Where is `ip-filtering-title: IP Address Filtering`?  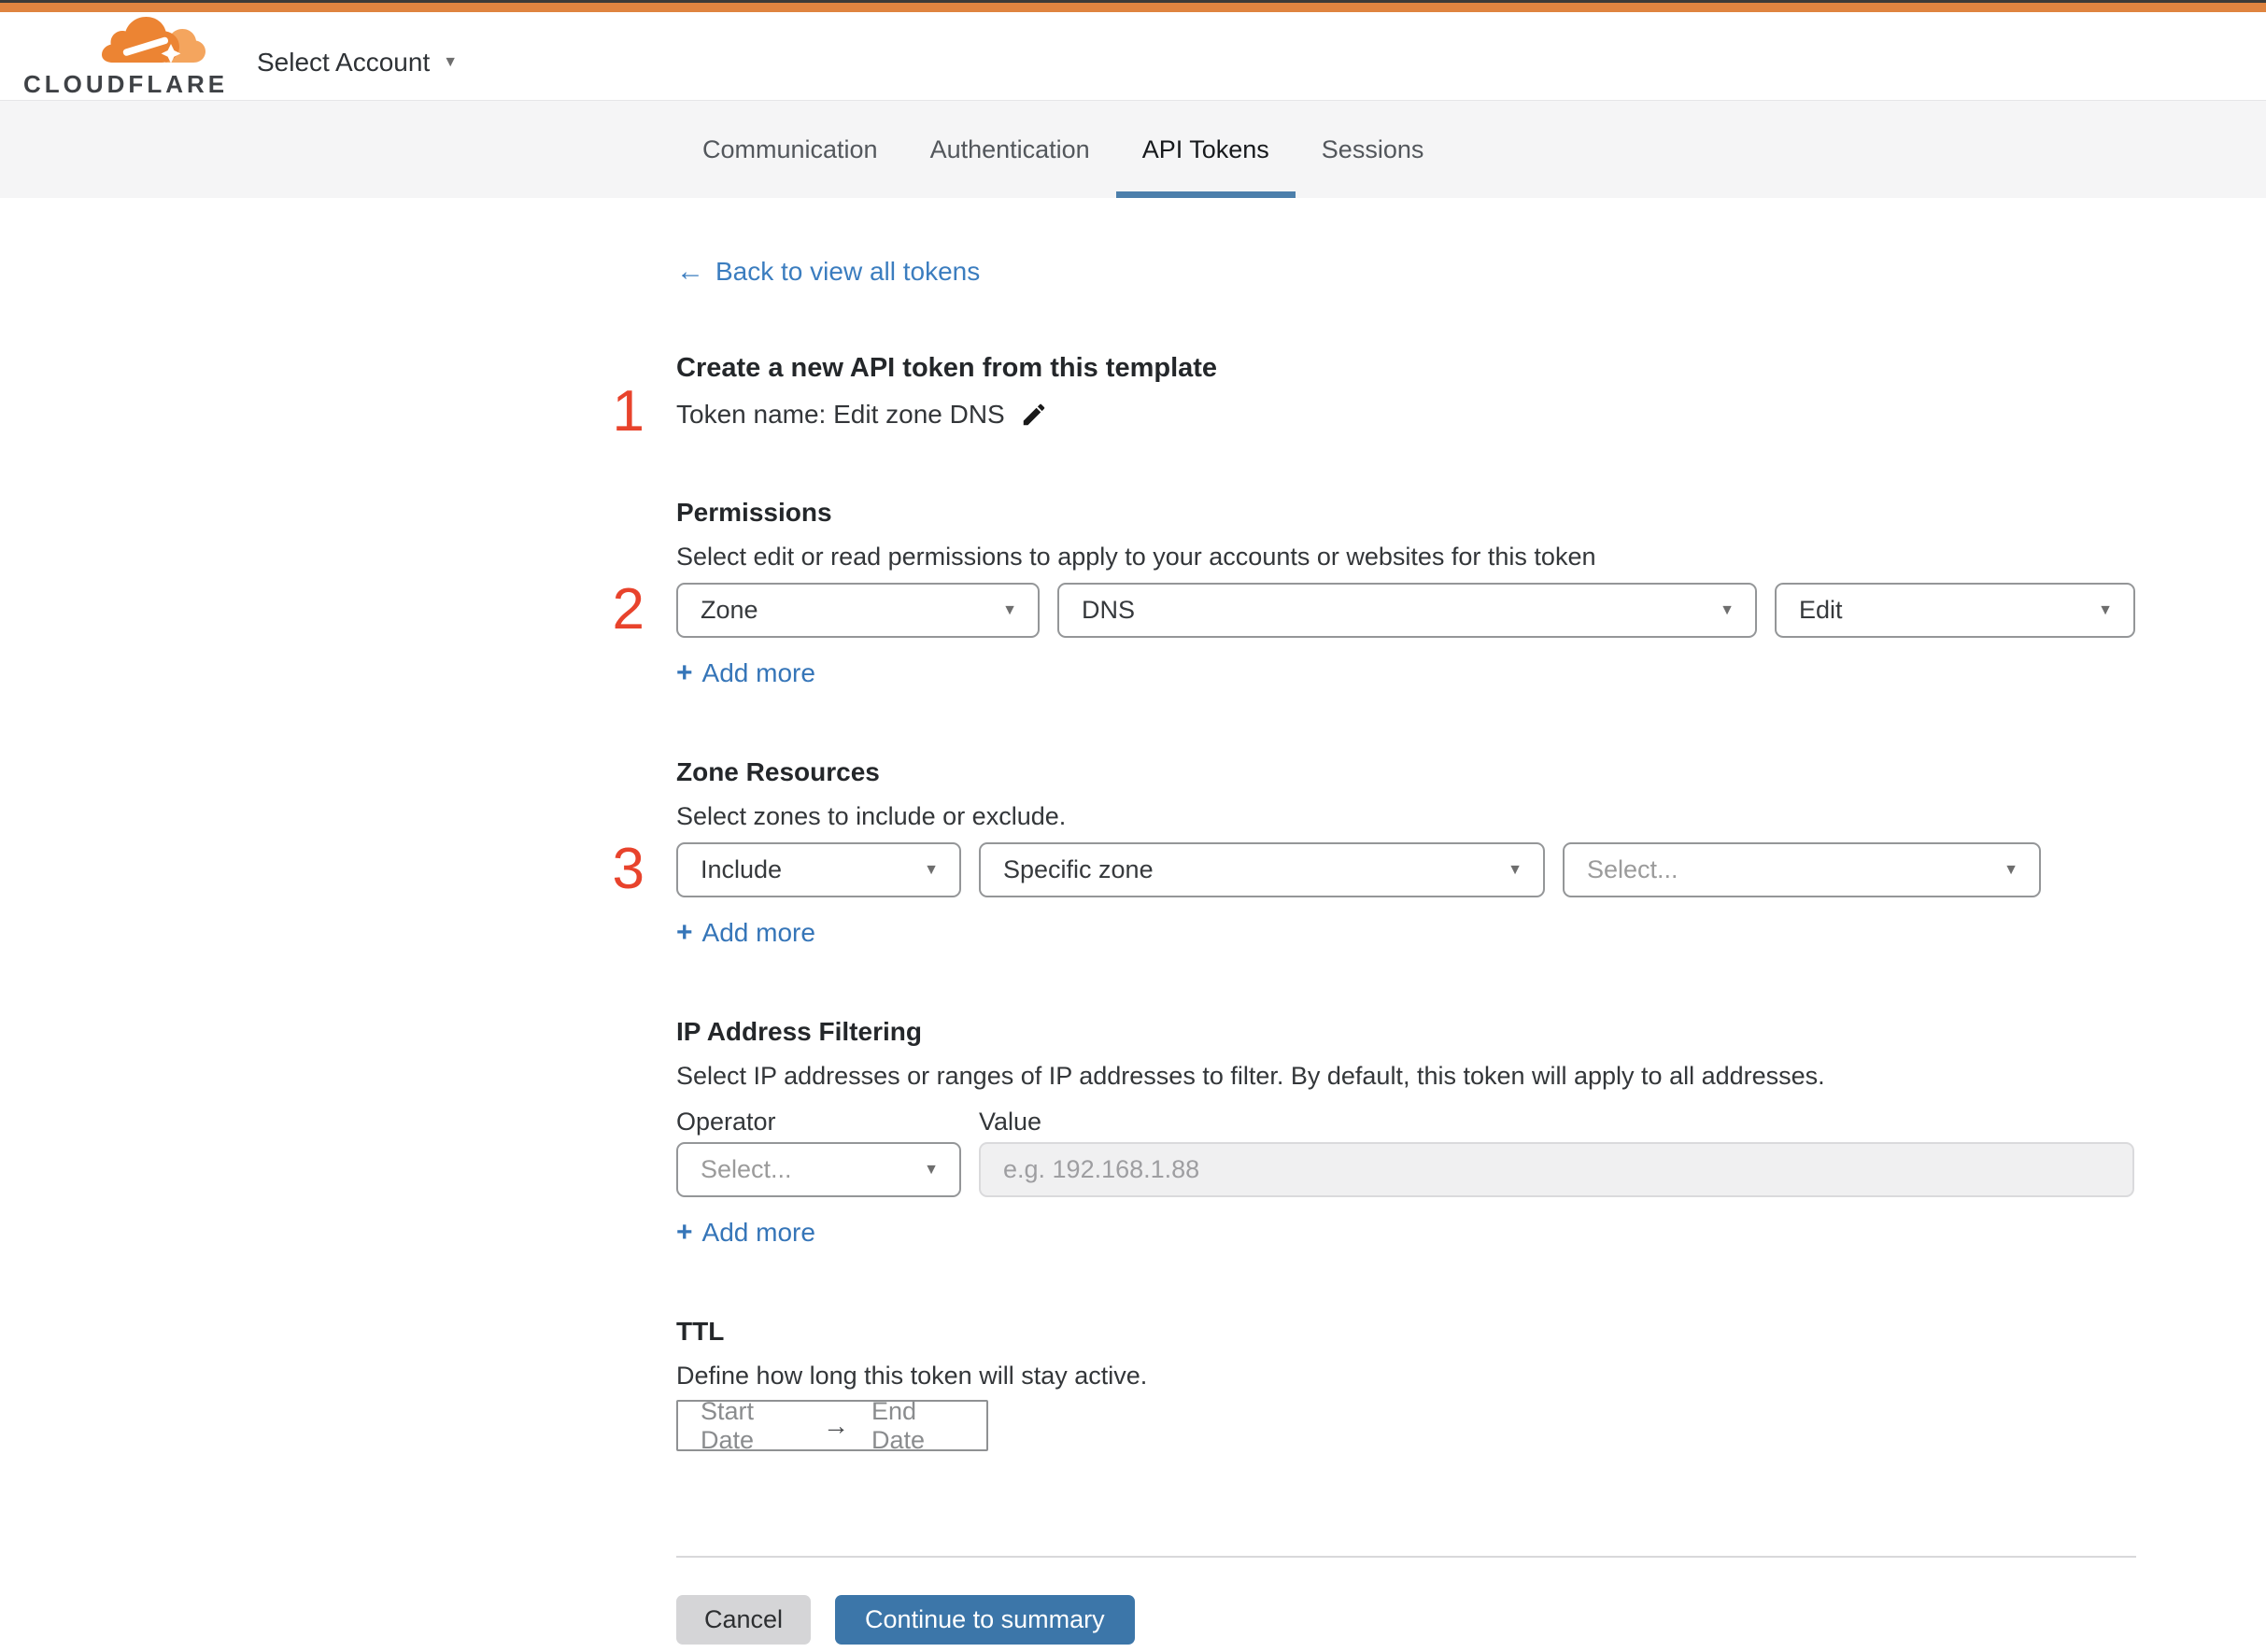
ip-filtering-title: IP Address Filtering is located at coordinates (799, 1031).